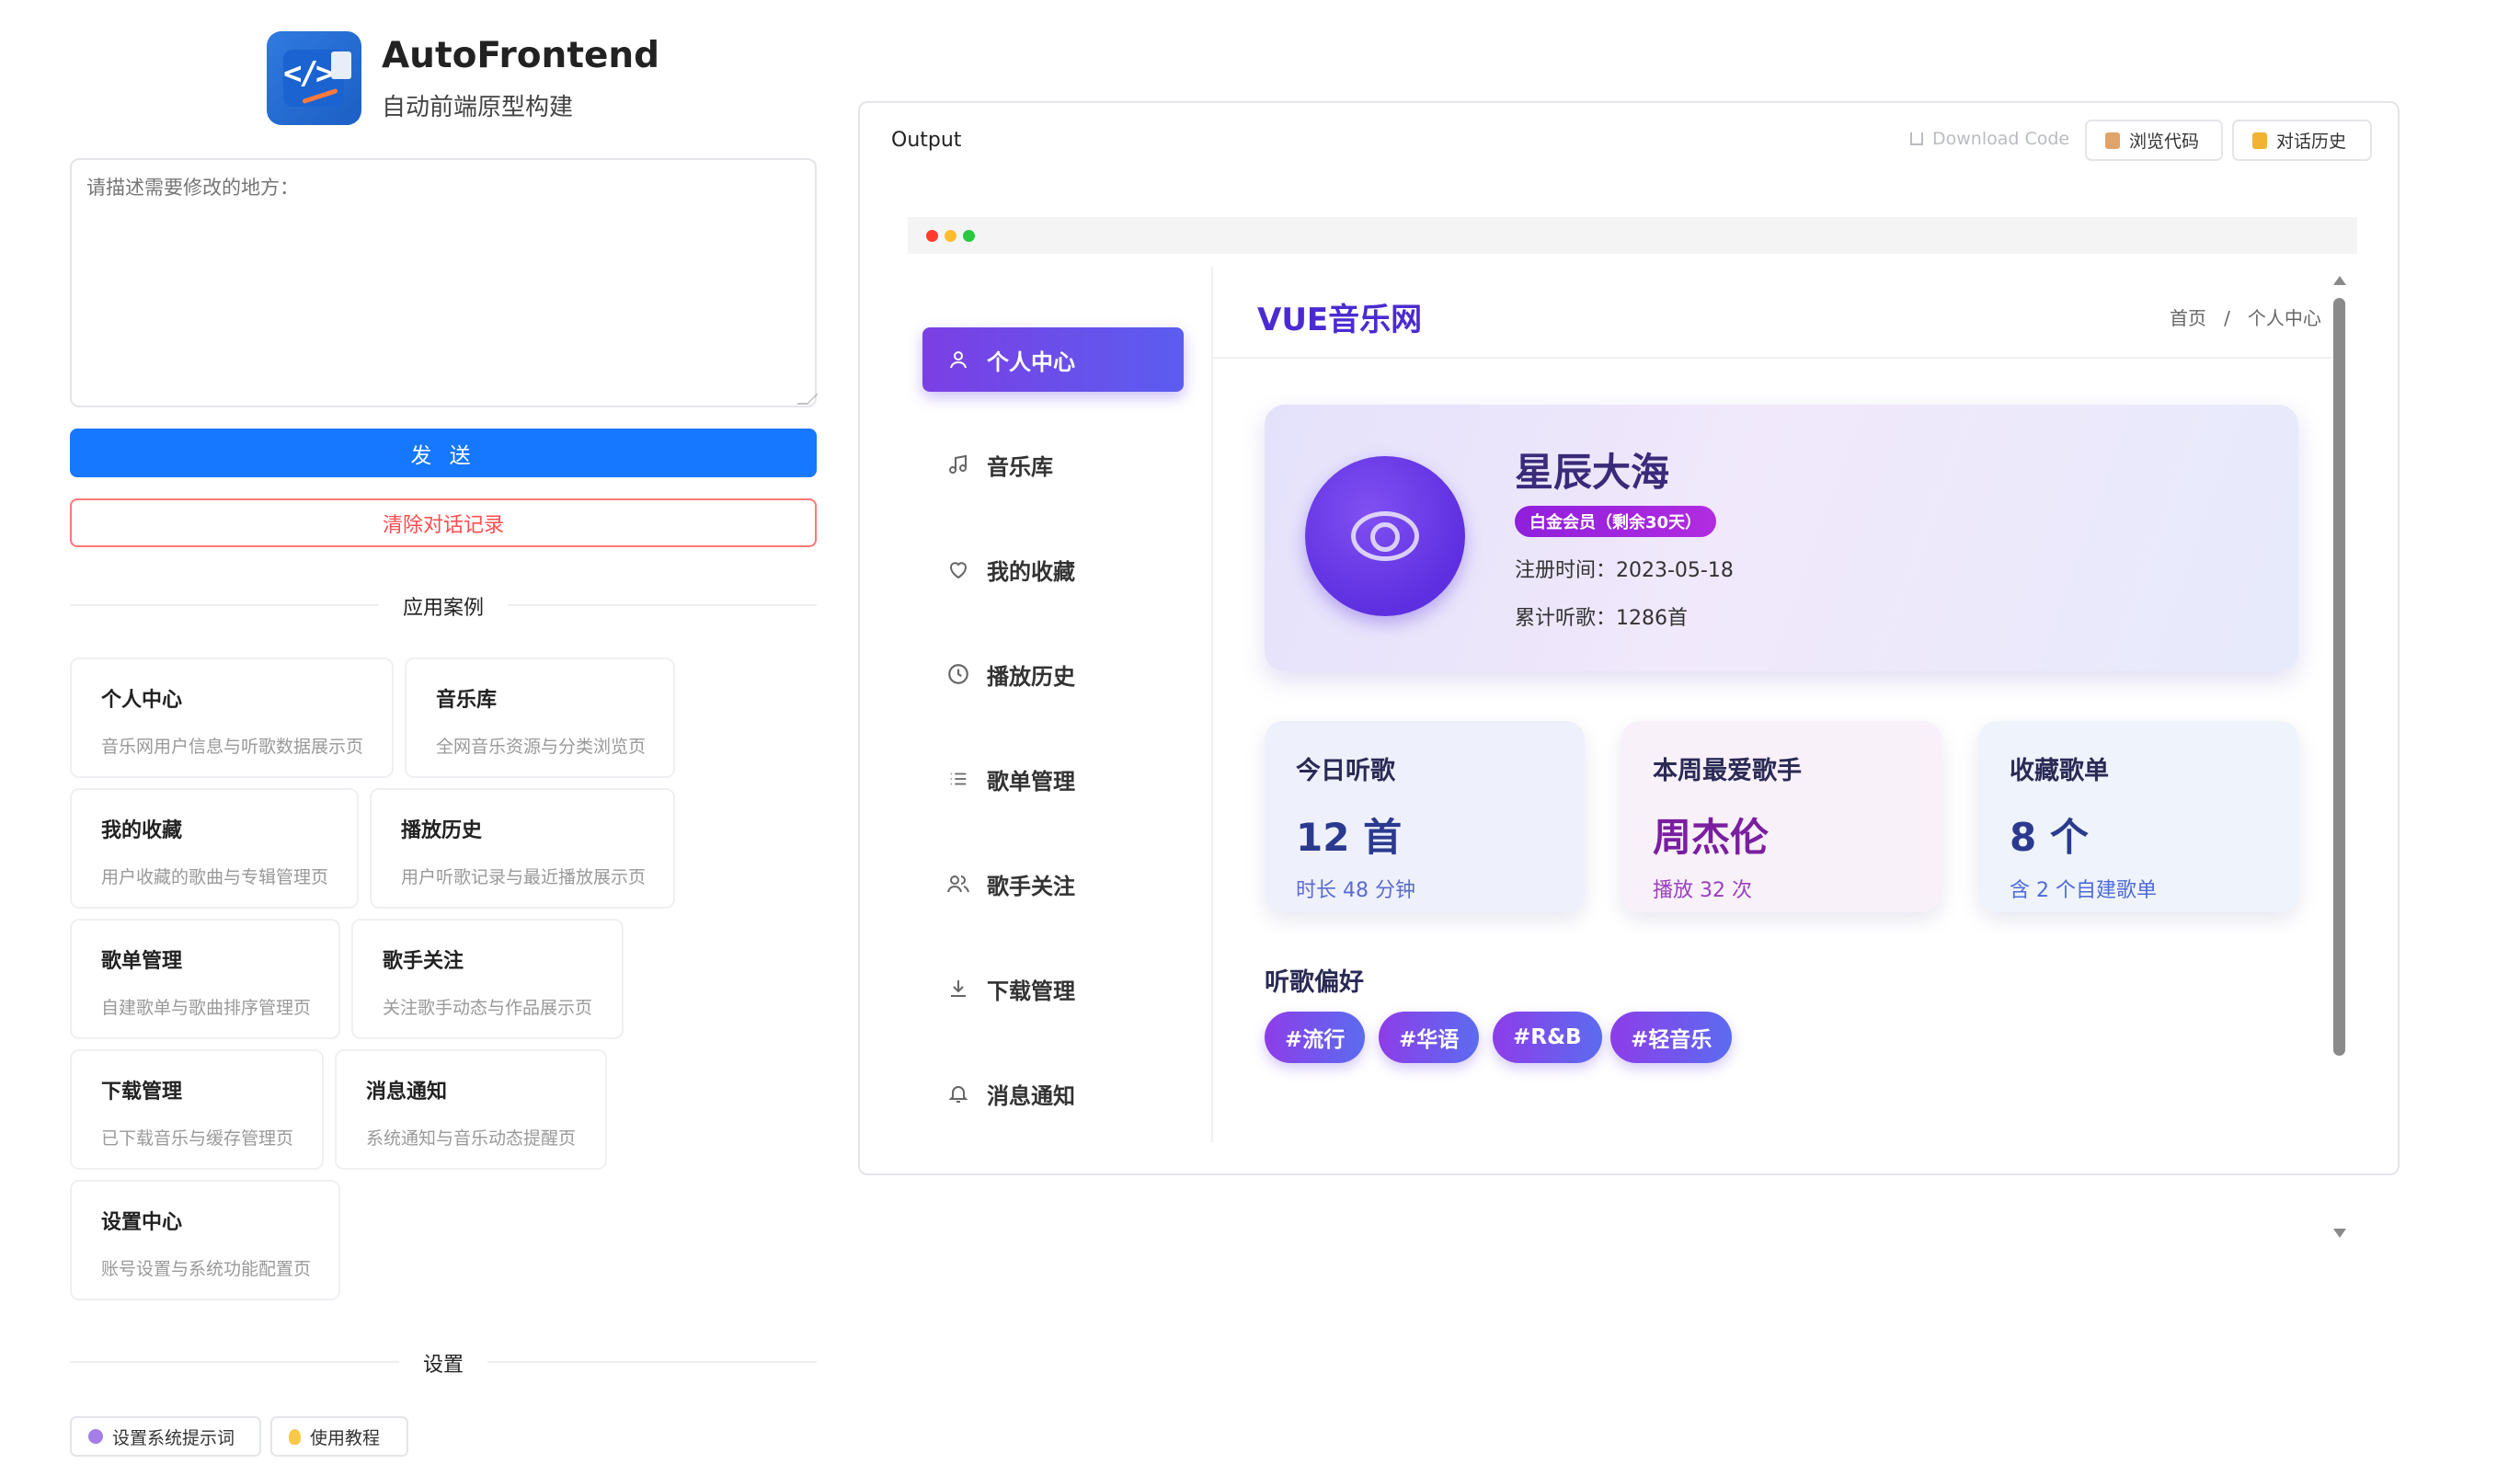  What do you see at coordinates (1592, 472) in the screenshot?
I see `user-name: 星辰大海` at bounding box center [1592, 472].